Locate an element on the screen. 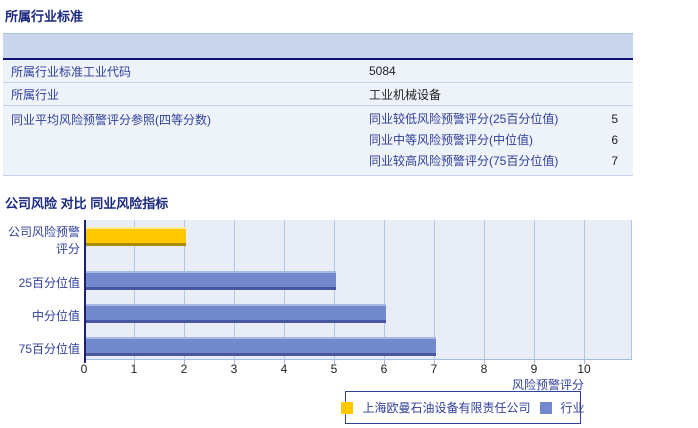 Image resolution: width=698 pixels, height=428 pixels. category-label-company-score: 公司风险预警评分 is located at coordinates (43, 240).